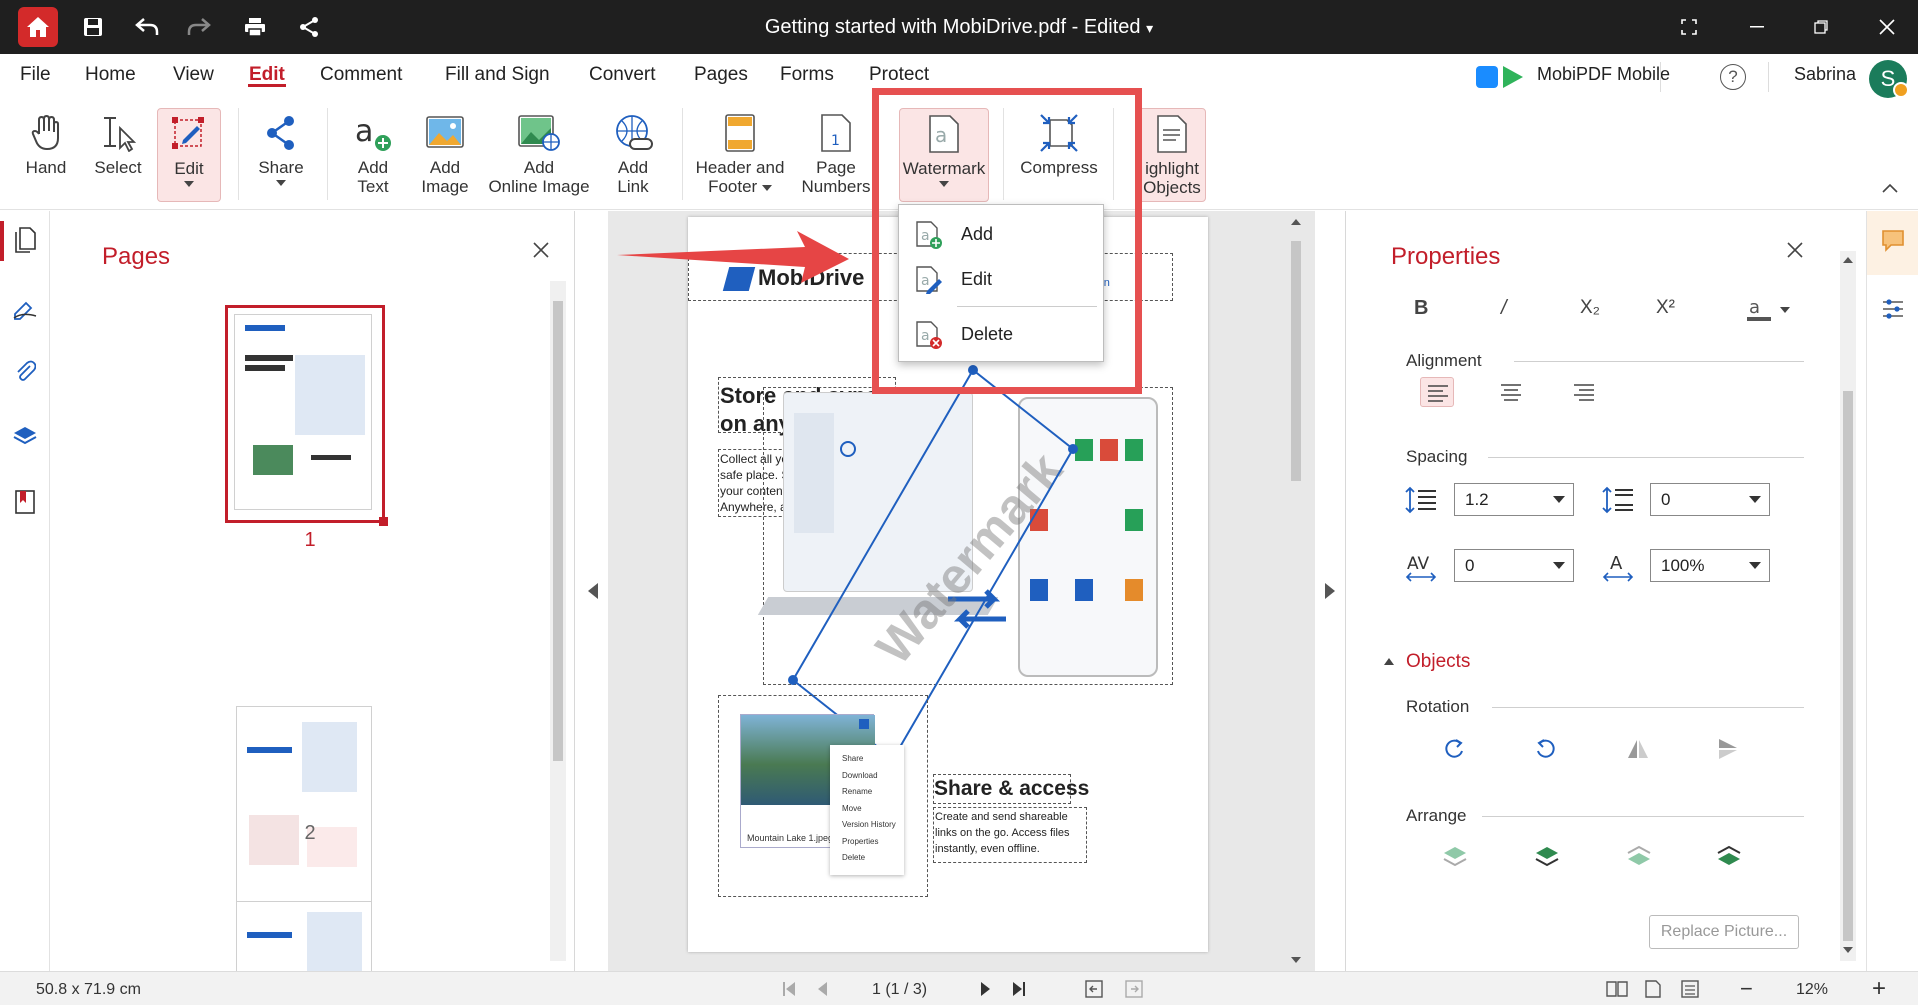 This screenshot has width=1918, height=1005. What do you see at coordinates (622, 75) in the screenshot?
I see `menu-convert: Convert` at bounding box center [622, 75].